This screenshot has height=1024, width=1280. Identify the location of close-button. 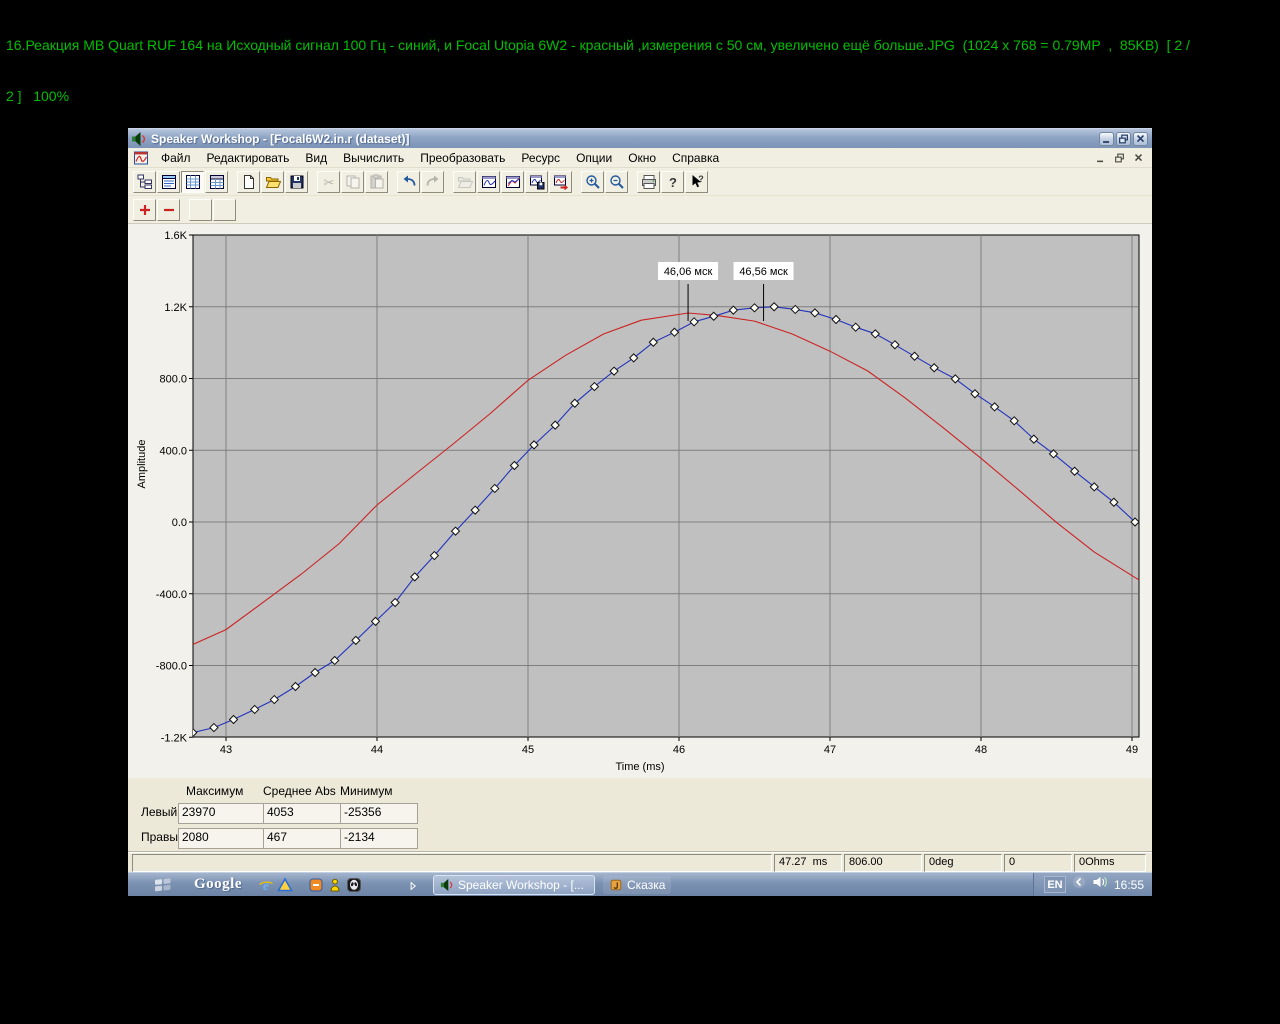
(1140, 138).